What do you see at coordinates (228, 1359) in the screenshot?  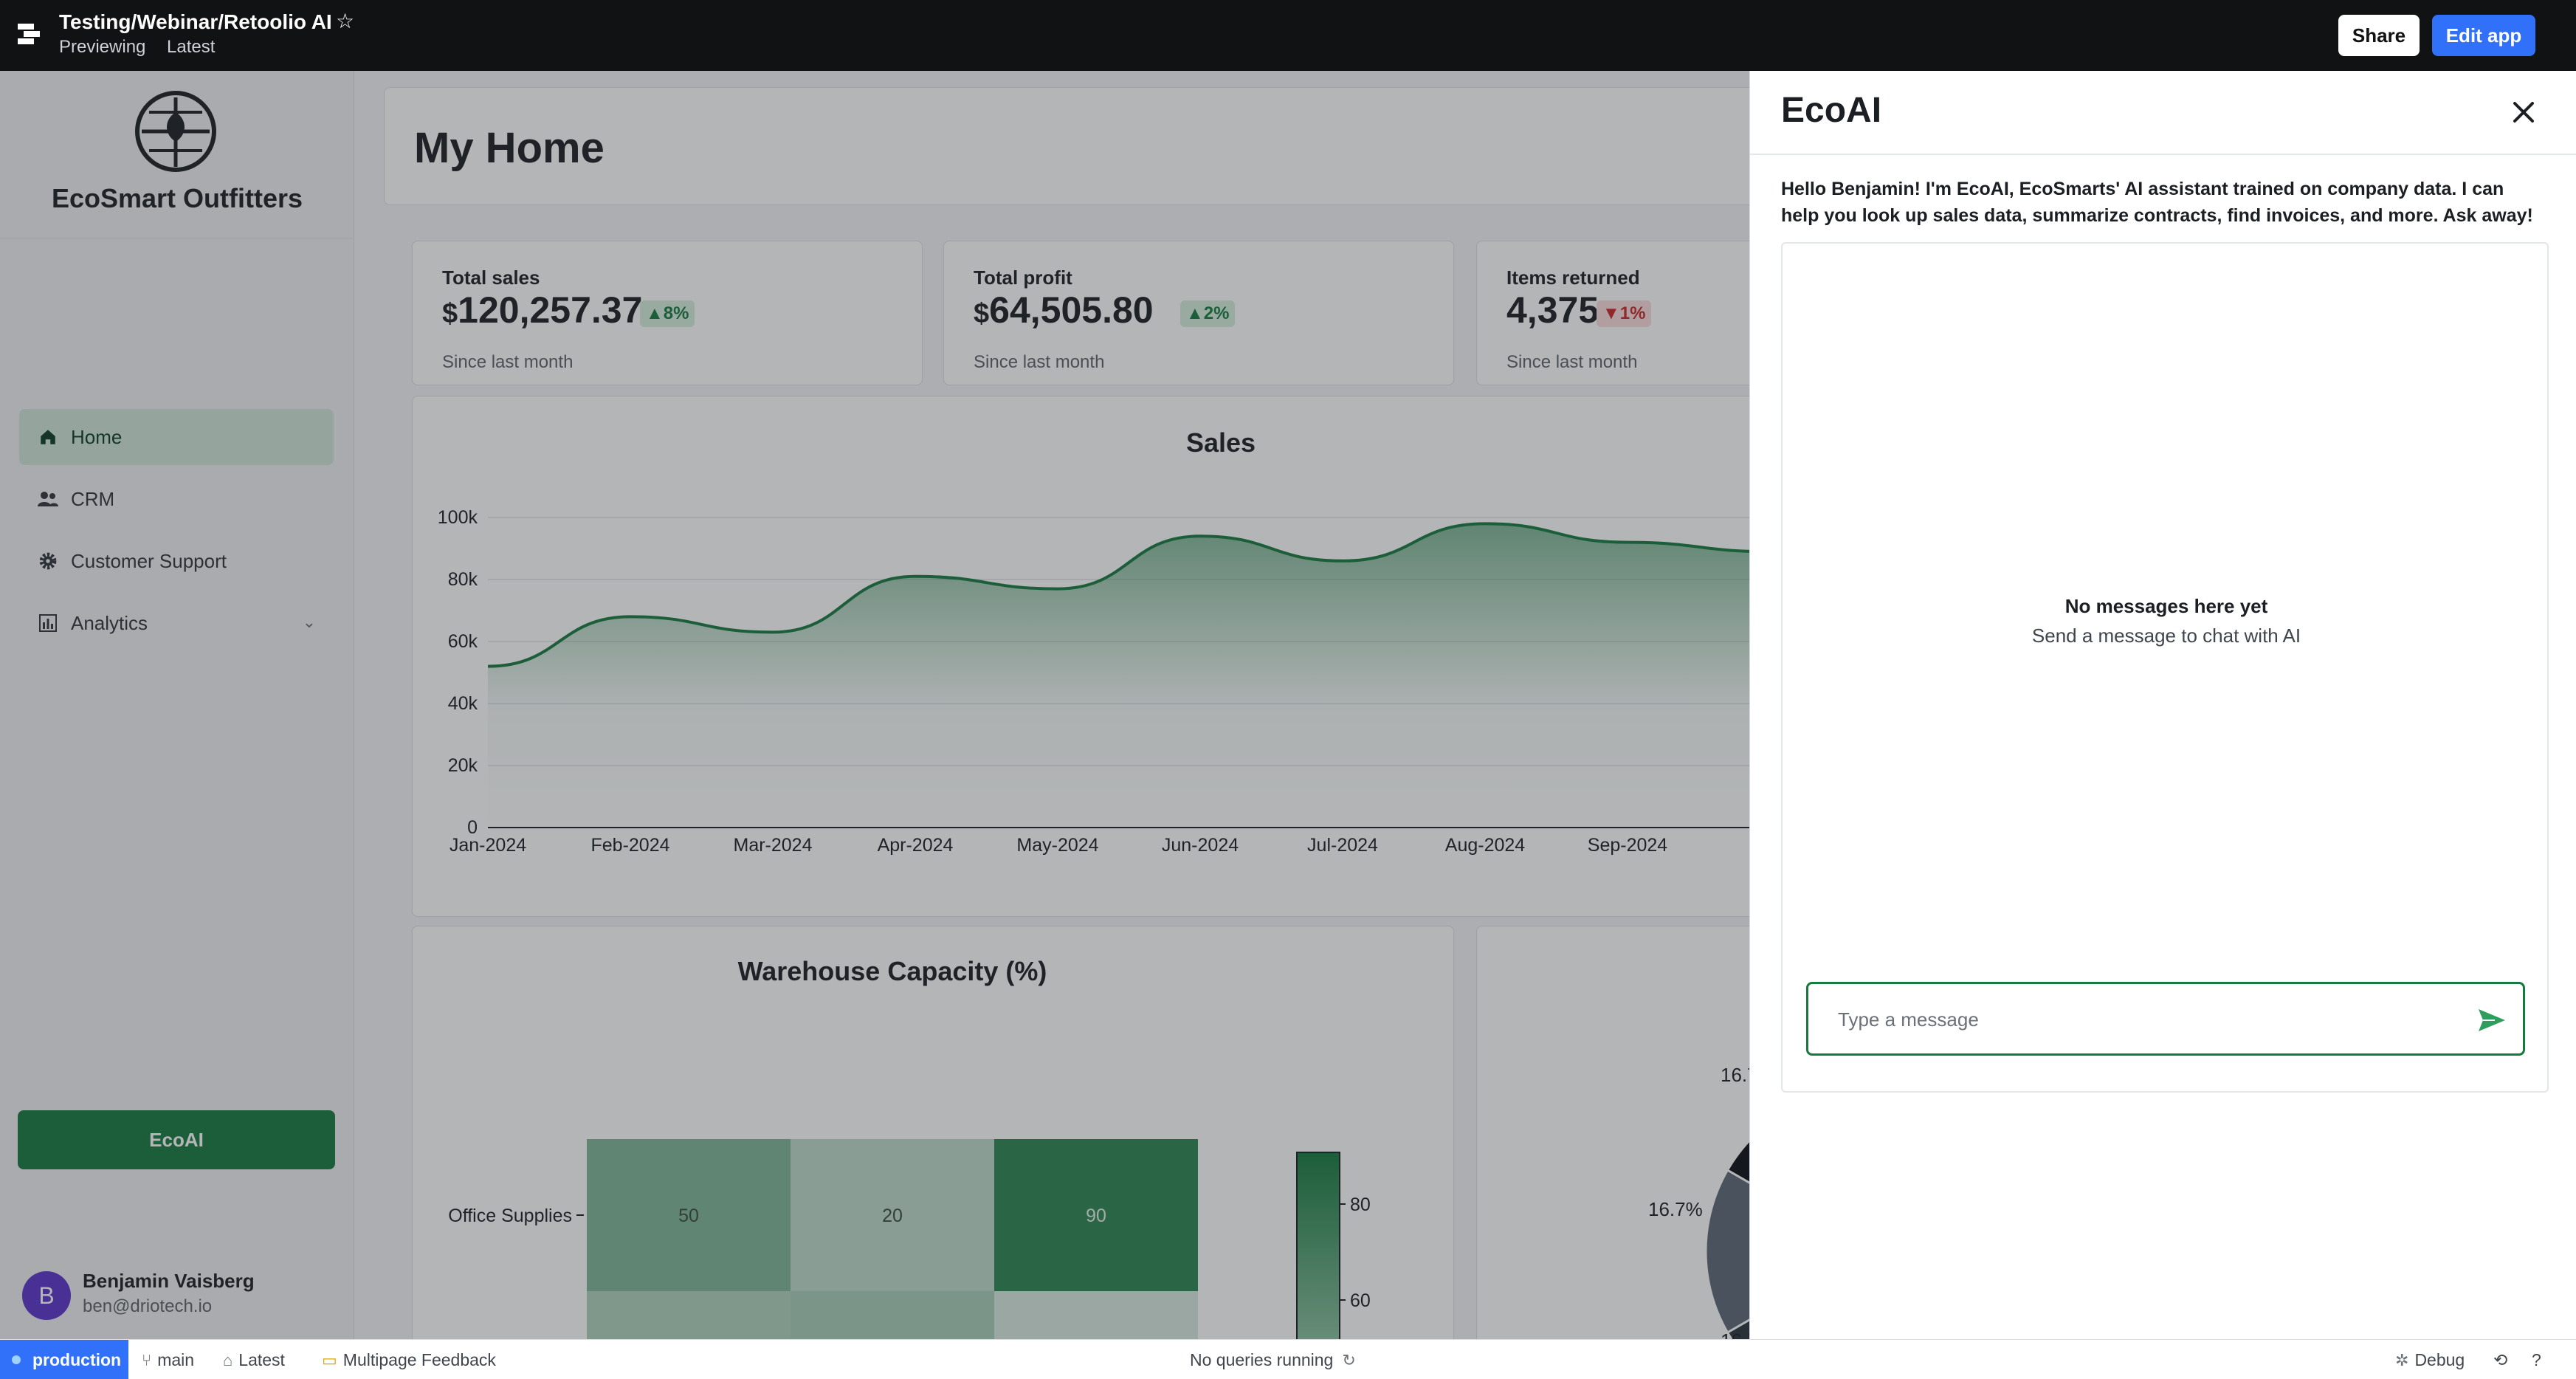 I see `tag-icon: ⌂` at bounding box center [228, 1359].